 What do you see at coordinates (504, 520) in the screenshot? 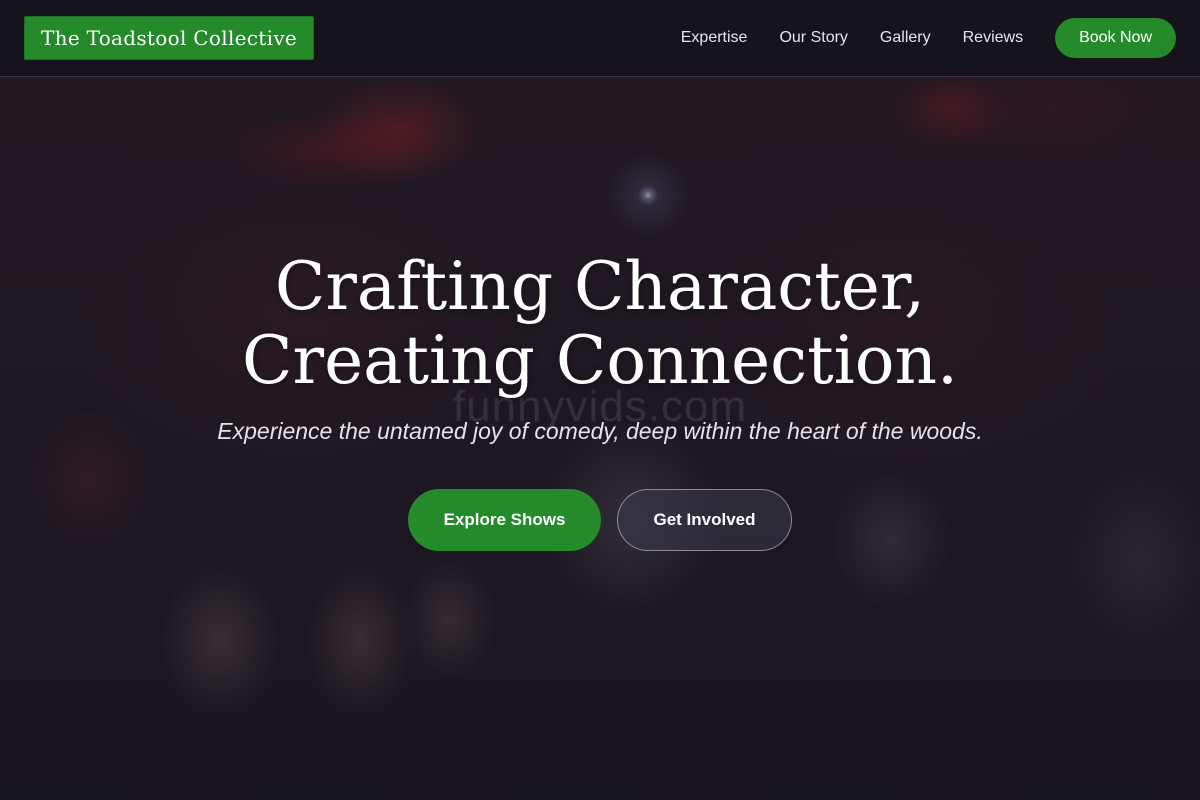
I see `explore-shows-button: Explore Shows` at bounding box center [504, 520].